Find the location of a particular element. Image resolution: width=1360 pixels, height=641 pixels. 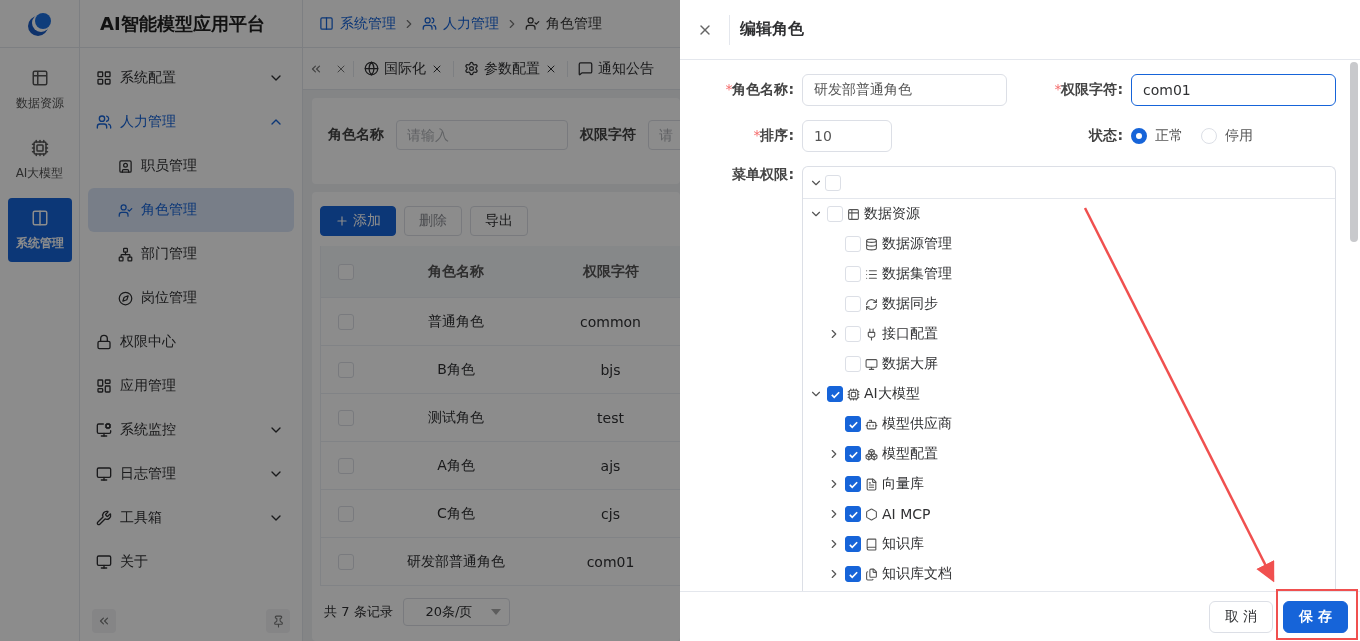

tree-node-label: 数据源管理 is located at coordinates (917, 244).